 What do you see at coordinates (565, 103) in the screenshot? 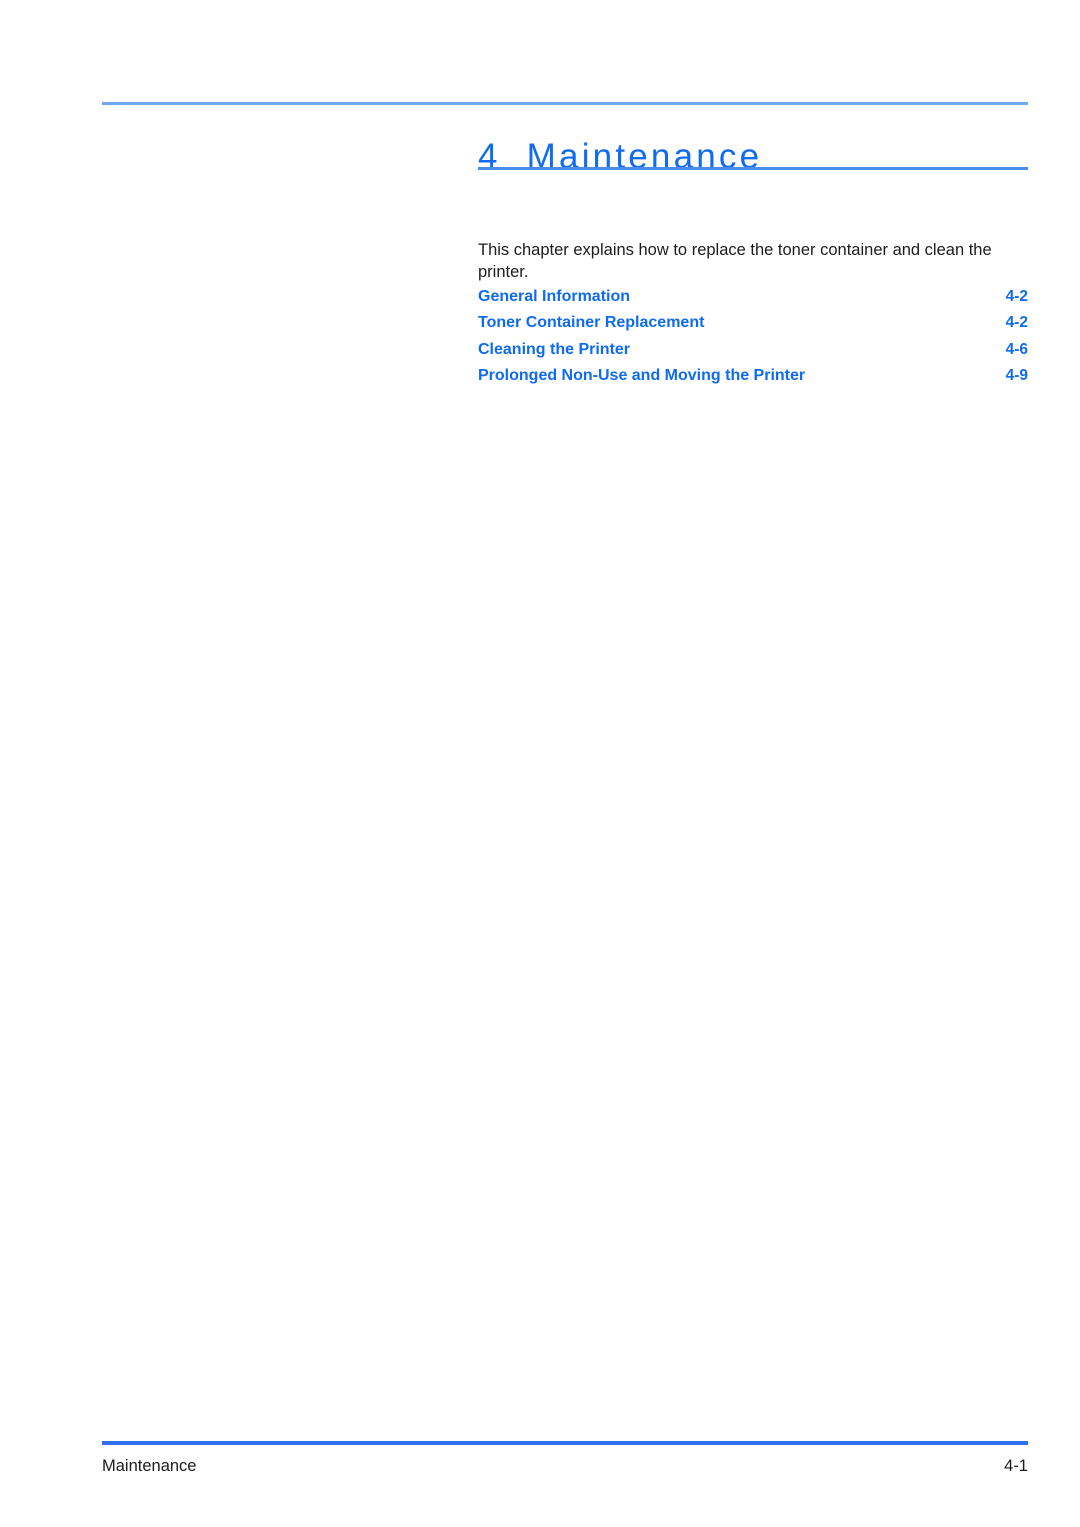
I see `header-rule-top` at bounding box center [565, 103].